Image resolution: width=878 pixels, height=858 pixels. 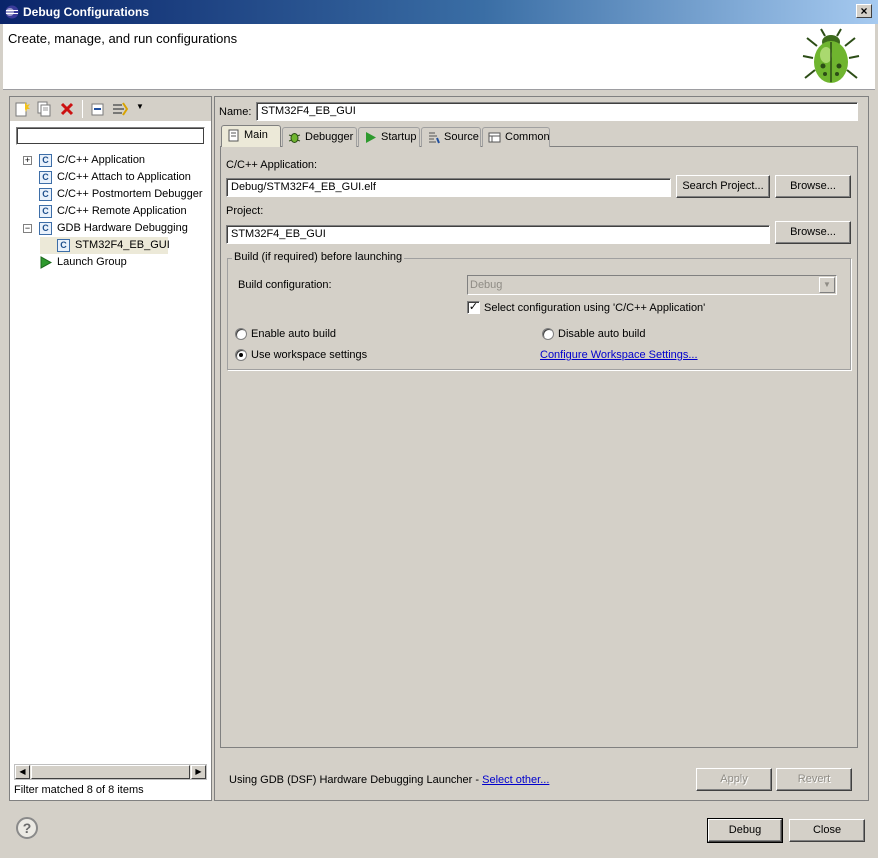 I want to click on build-configuration-label: Build configuration:, so click(x=285, y=285).